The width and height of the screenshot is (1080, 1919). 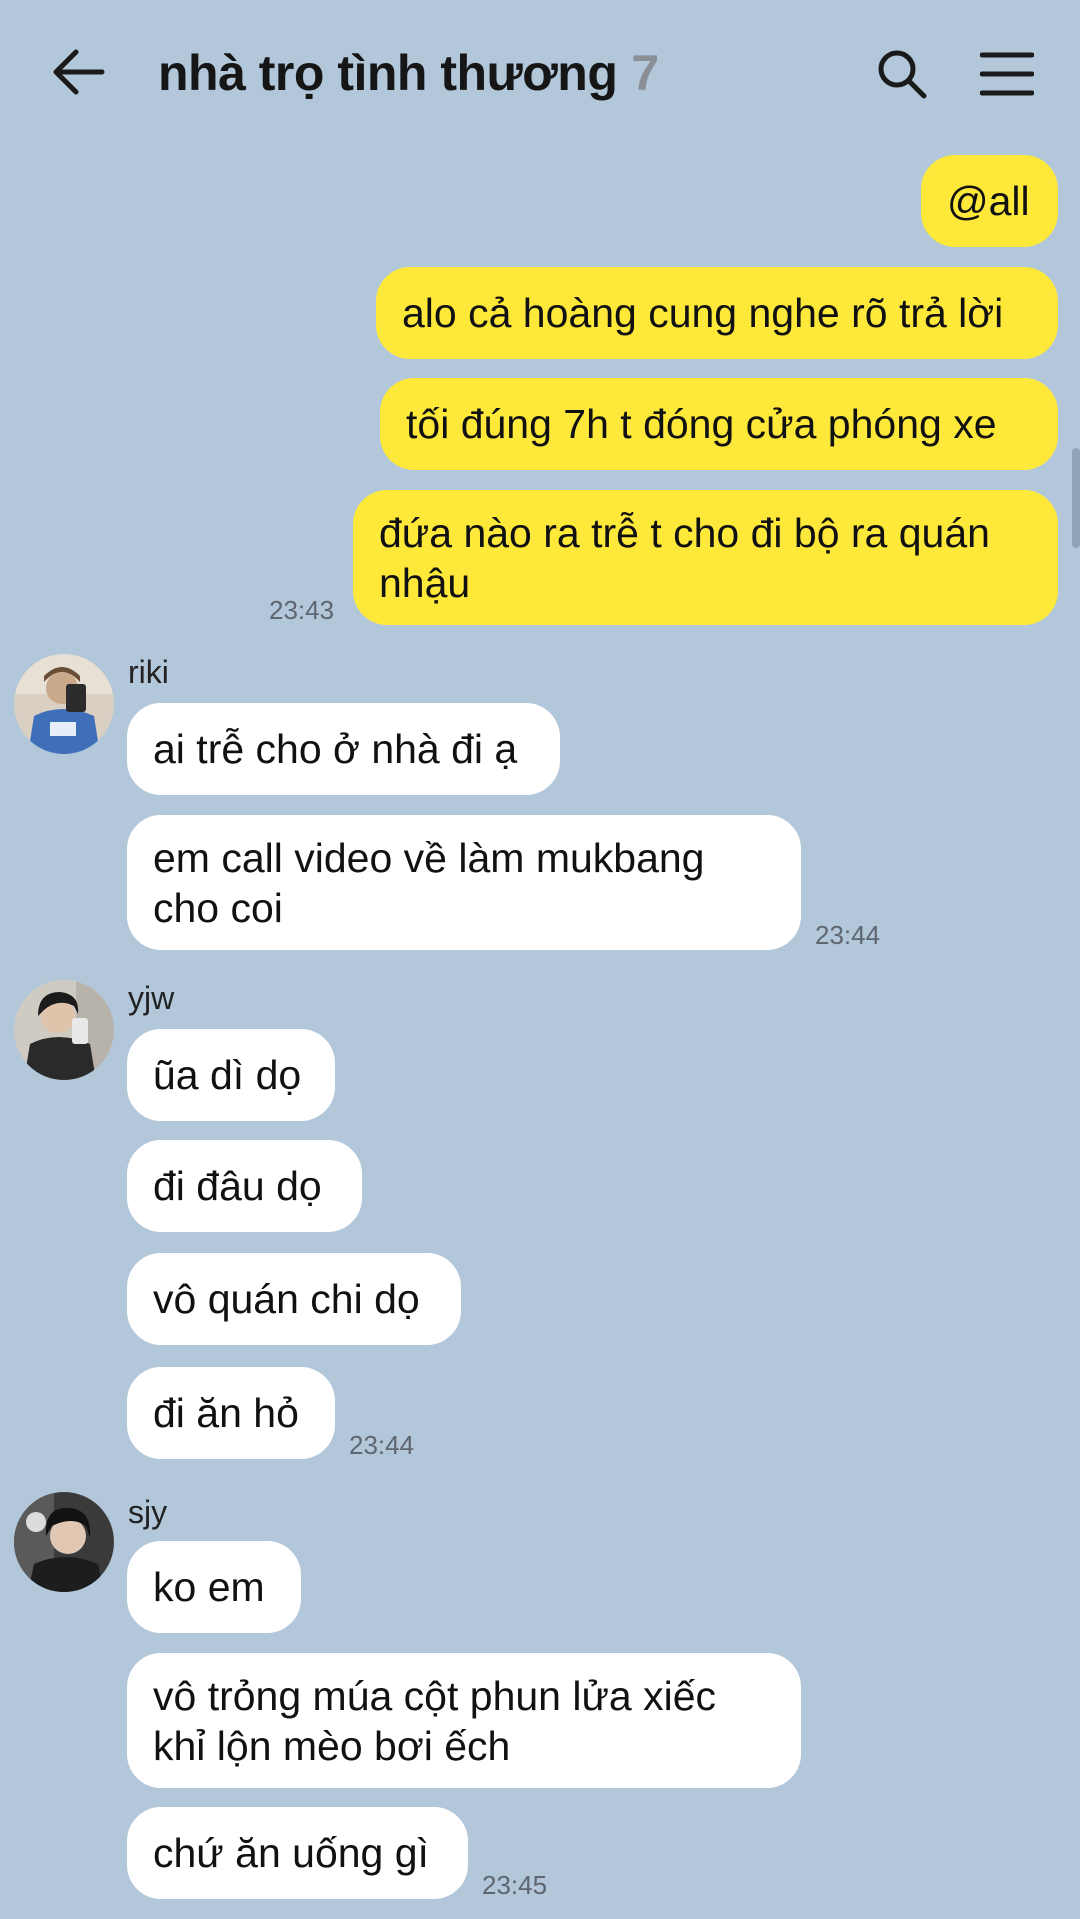 What do you see at coordinates (237, 1186) in the screenshot?
I see `message-text: đi đâu dọ` at bounding box center [237, 1186].